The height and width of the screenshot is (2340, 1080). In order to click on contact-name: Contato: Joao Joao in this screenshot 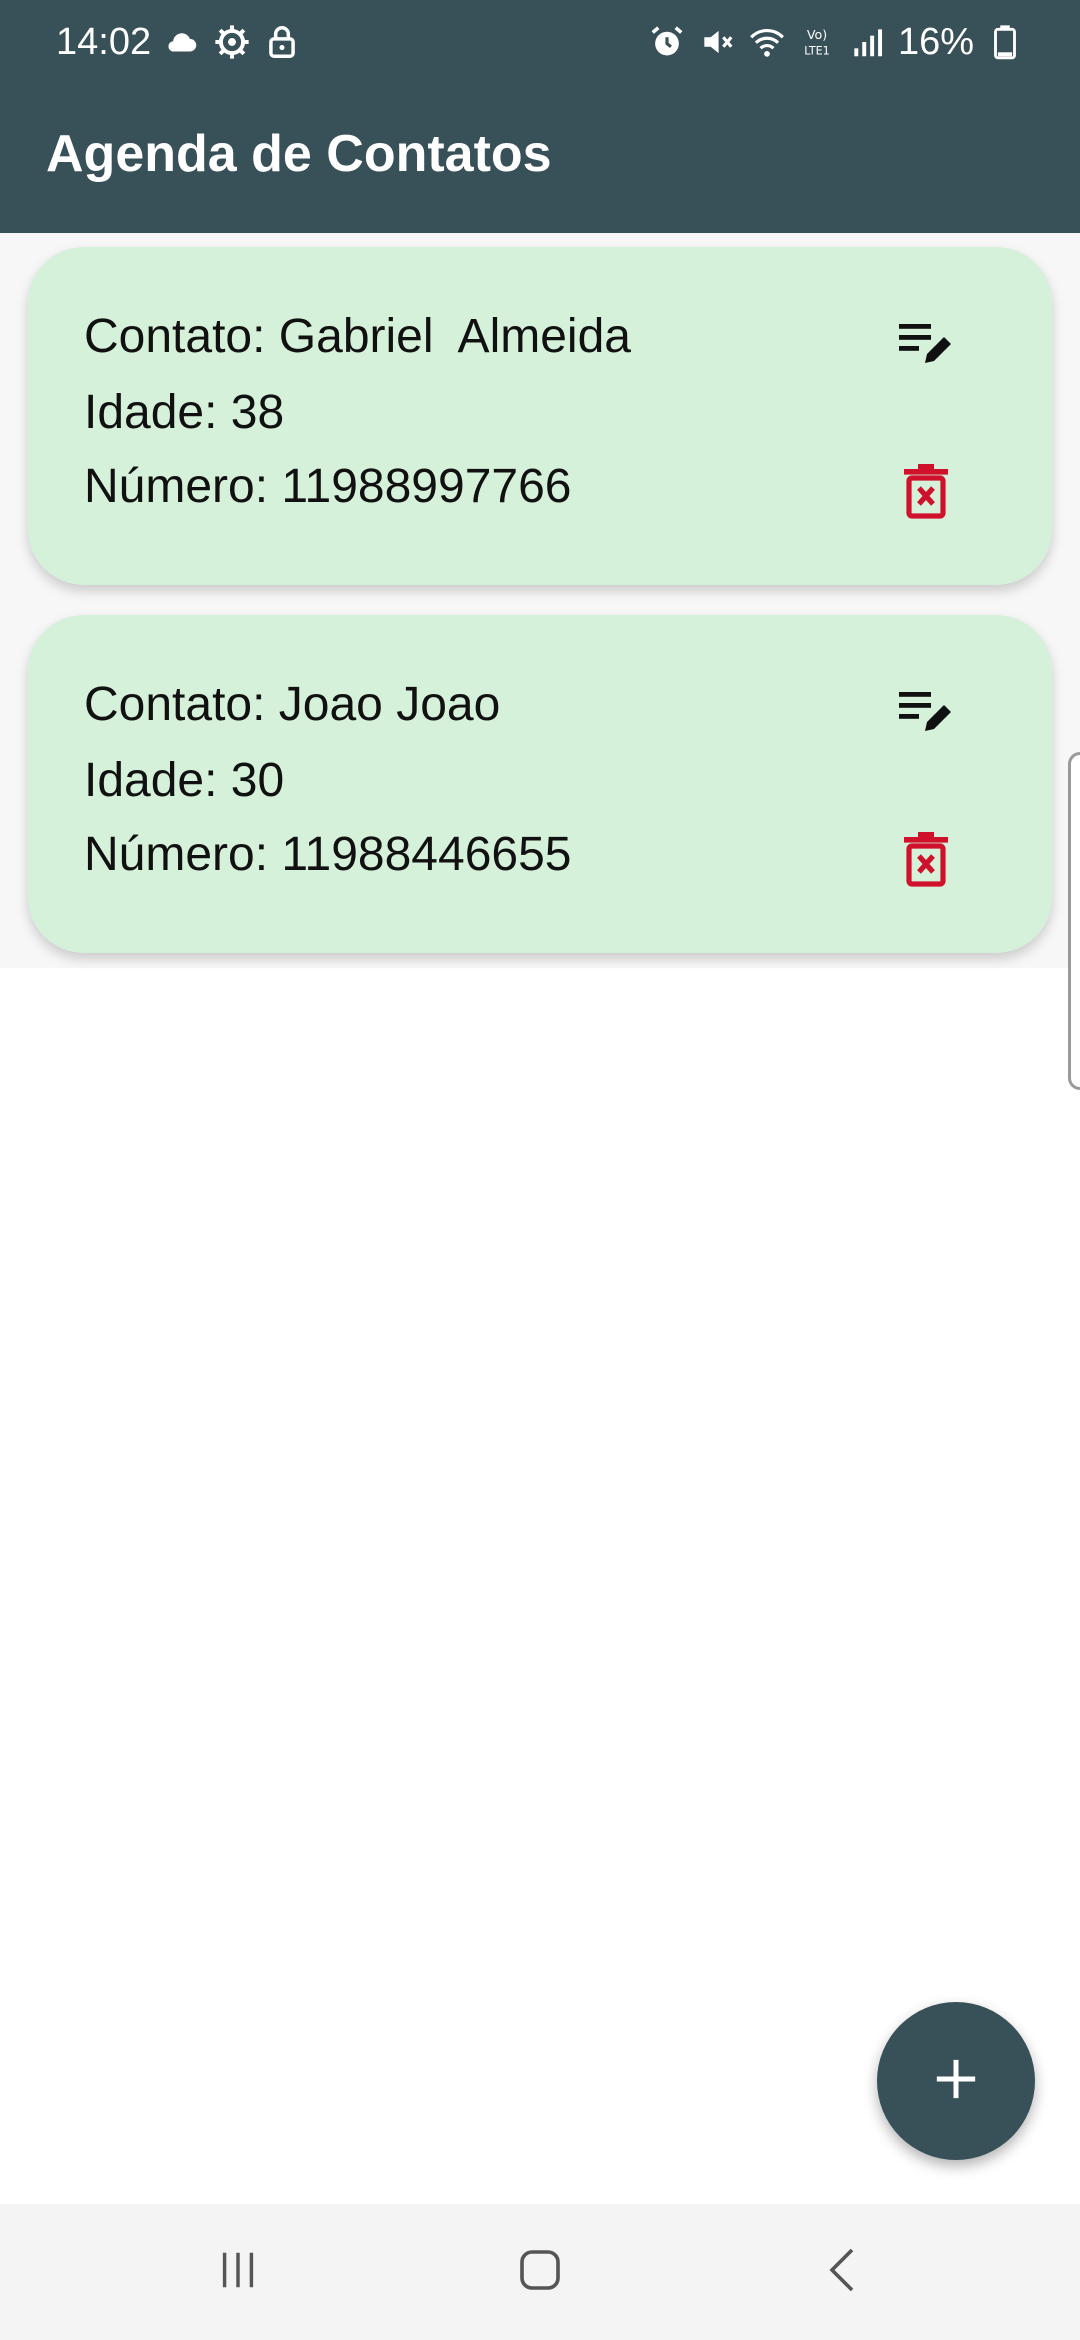, I will do `click(292, 704)`.